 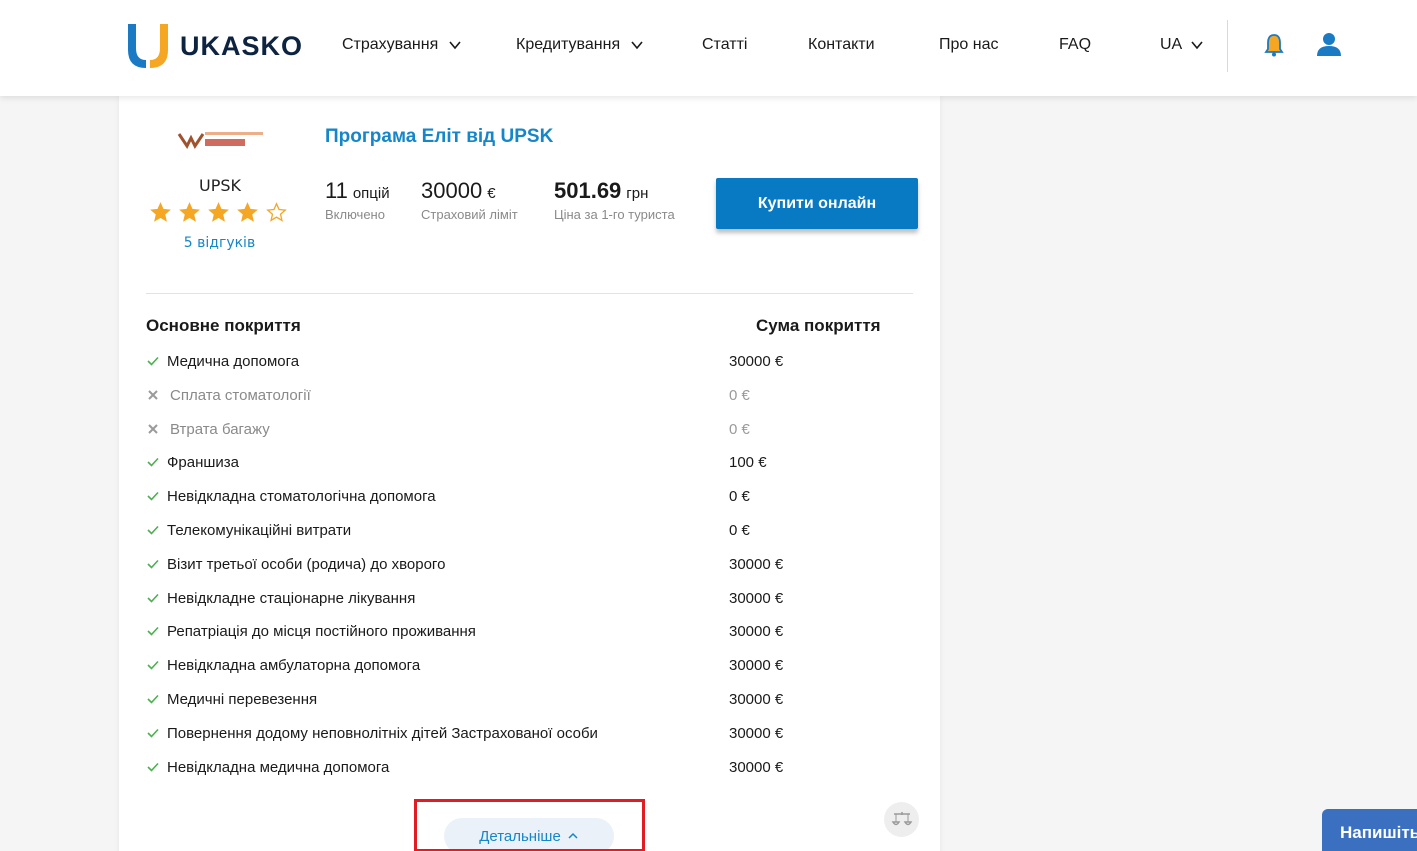 I want to click on nav-faq: FAQ, so click(x=1075, y=45).